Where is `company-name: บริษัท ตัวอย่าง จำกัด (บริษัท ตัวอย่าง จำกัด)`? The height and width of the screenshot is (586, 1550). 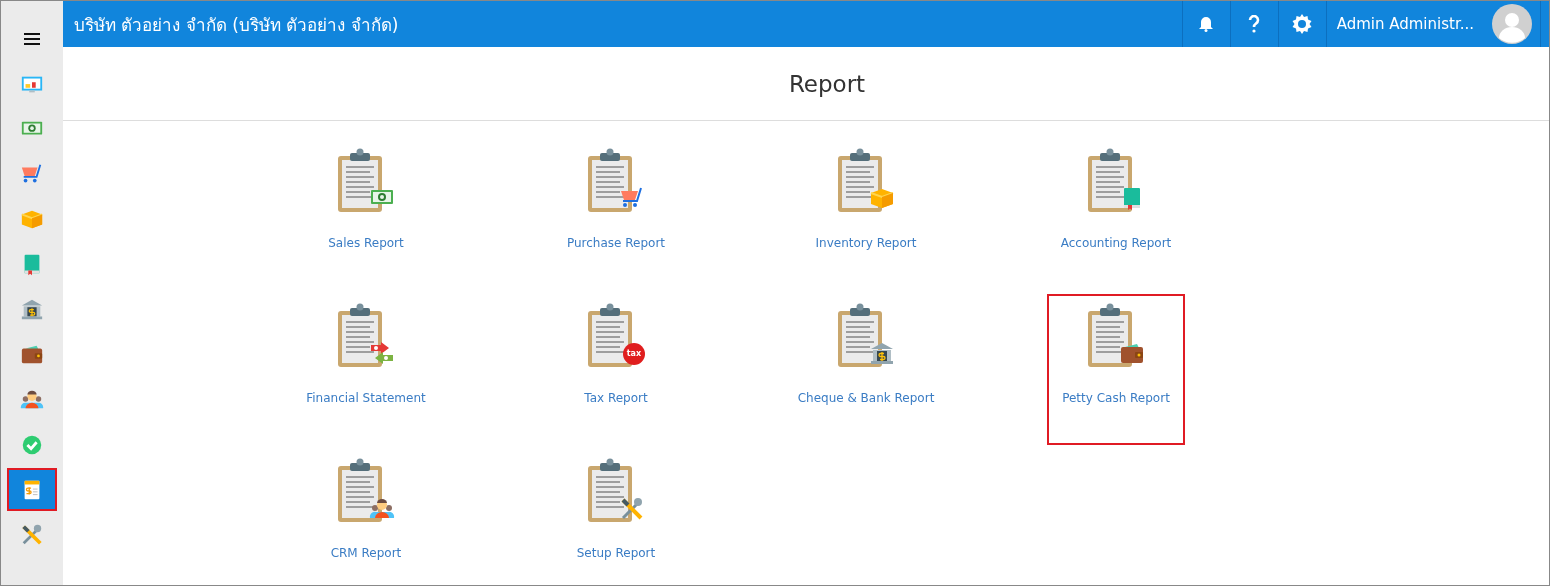
company-name: บริษัท ตัวอย่าง จำกัด (บริษัท ตัวอย่าง จำกัด) is located at coordinates (236, 25).